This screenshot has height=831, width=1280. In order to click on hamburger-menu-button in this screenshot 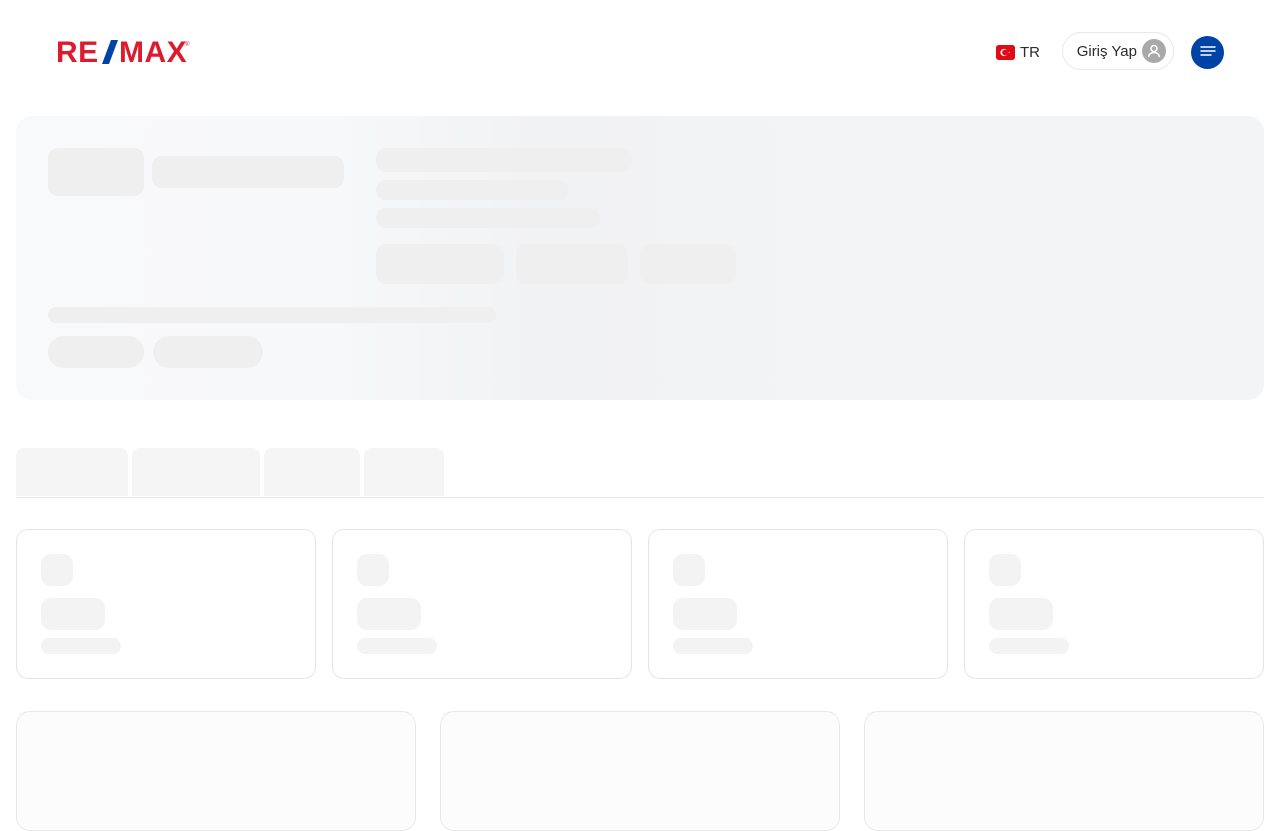, I will do `click(1207, 52)`.